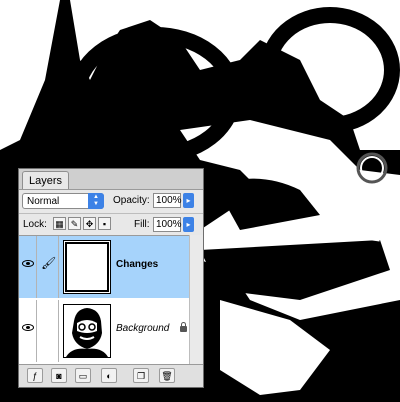 The height and width of the screenshot is (402, 400). Describe the element at coordinates (46, 180) in the screenshot. I see `tab-layers: Layers` at that location.